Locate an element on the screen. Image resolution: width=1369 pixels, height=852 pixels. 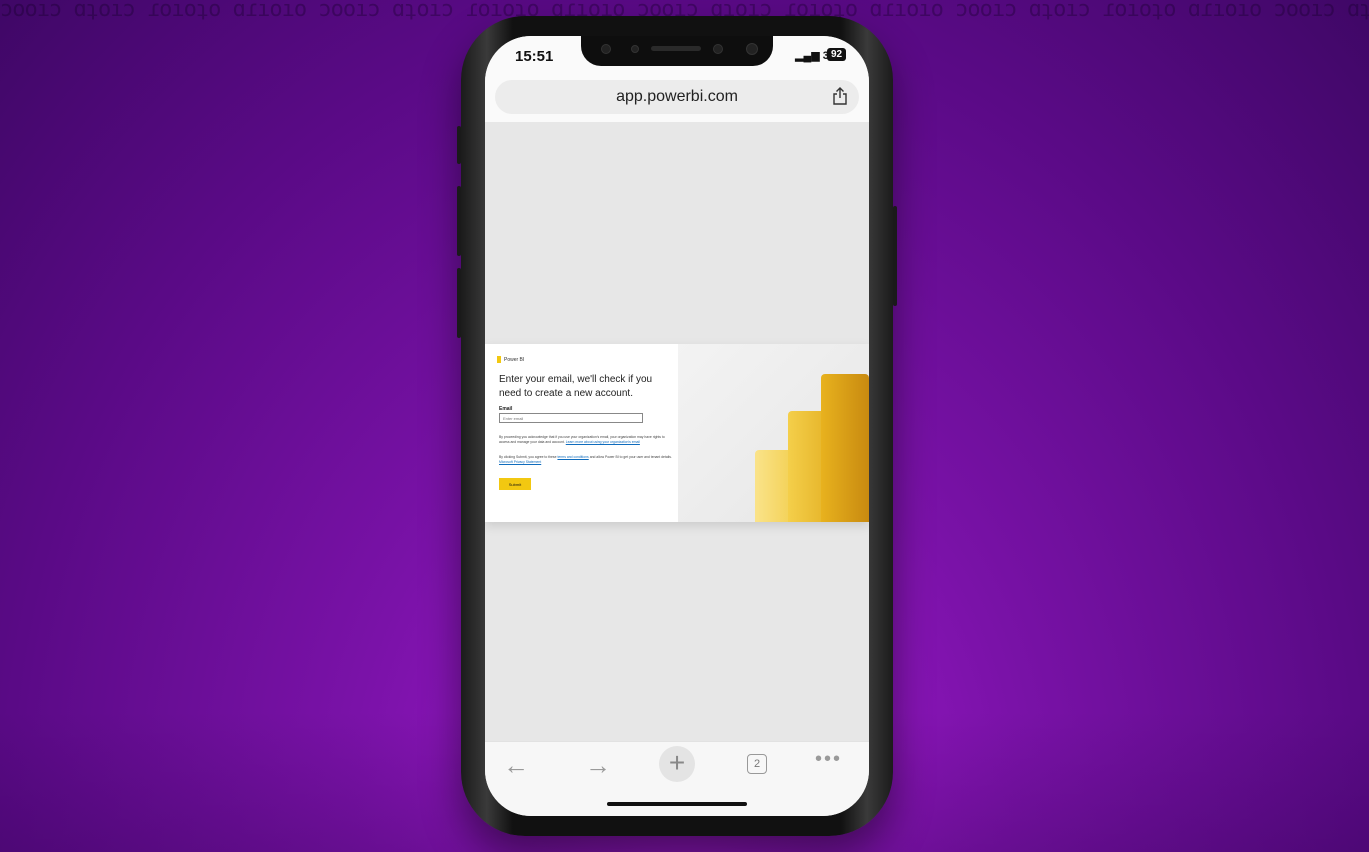
volume-up-button is located at coordinates (459, 221).